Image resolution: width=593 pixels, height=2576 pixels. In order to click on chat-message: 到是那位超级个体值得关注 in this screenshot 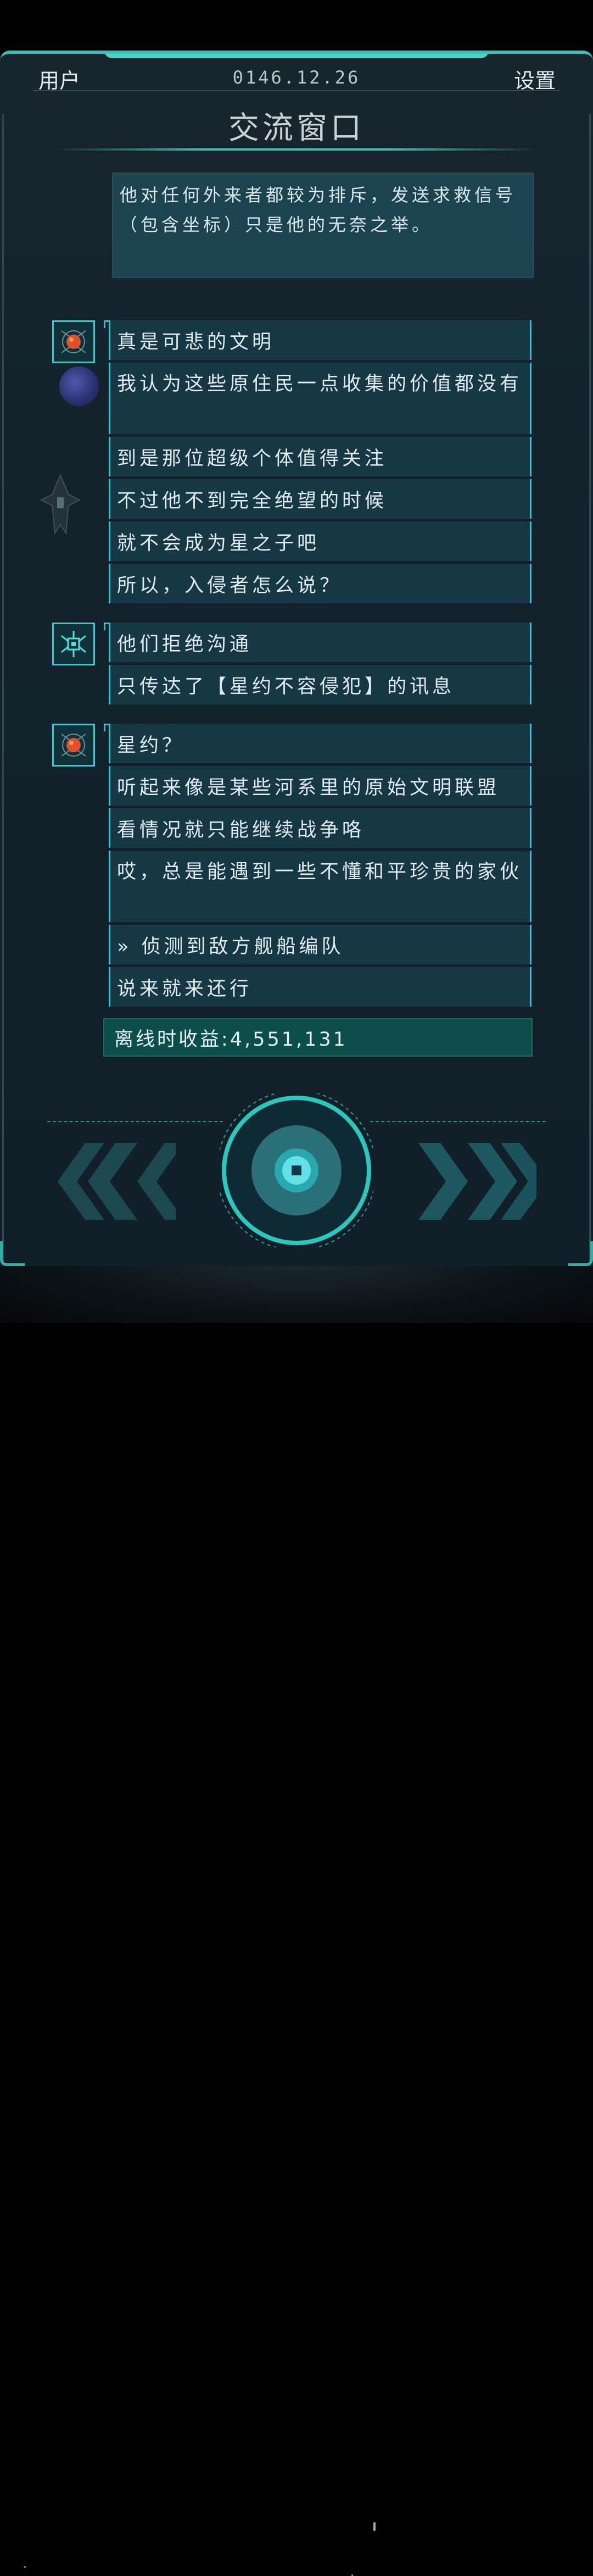, I will do `click(320, 456)`.